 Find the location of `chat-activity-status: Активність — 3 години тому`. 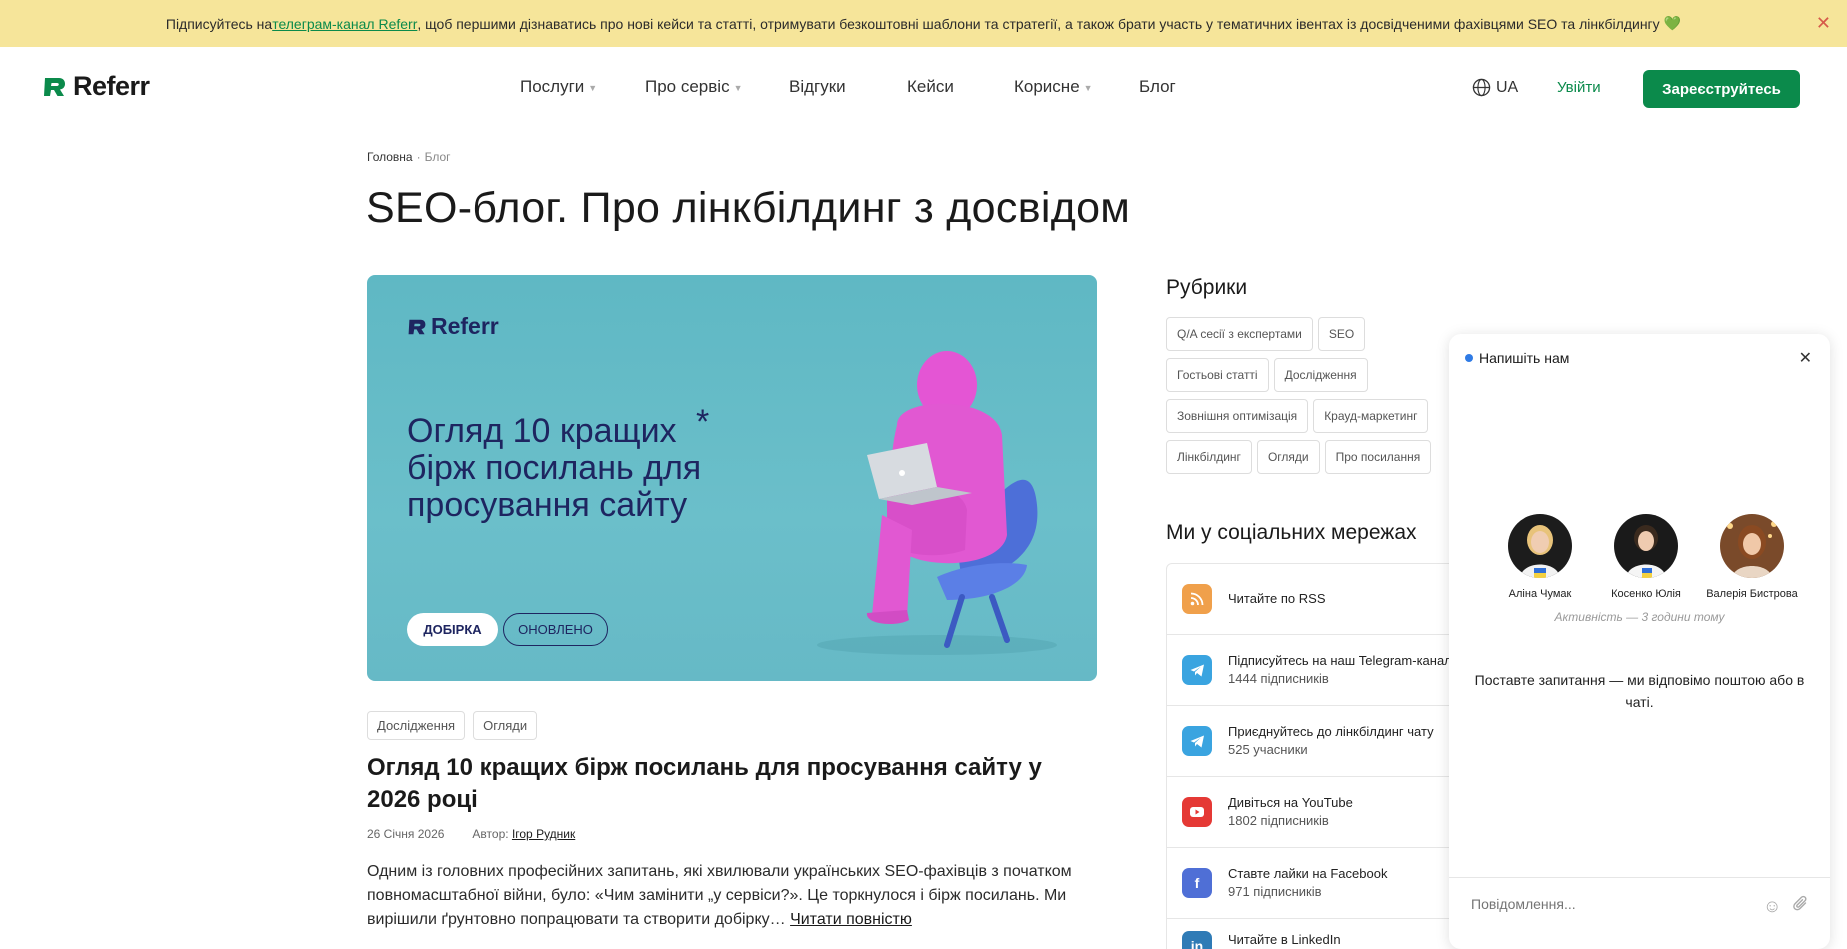

chat-activity-status: Активність — 3 години тому is located at coordinates (1639, 617).